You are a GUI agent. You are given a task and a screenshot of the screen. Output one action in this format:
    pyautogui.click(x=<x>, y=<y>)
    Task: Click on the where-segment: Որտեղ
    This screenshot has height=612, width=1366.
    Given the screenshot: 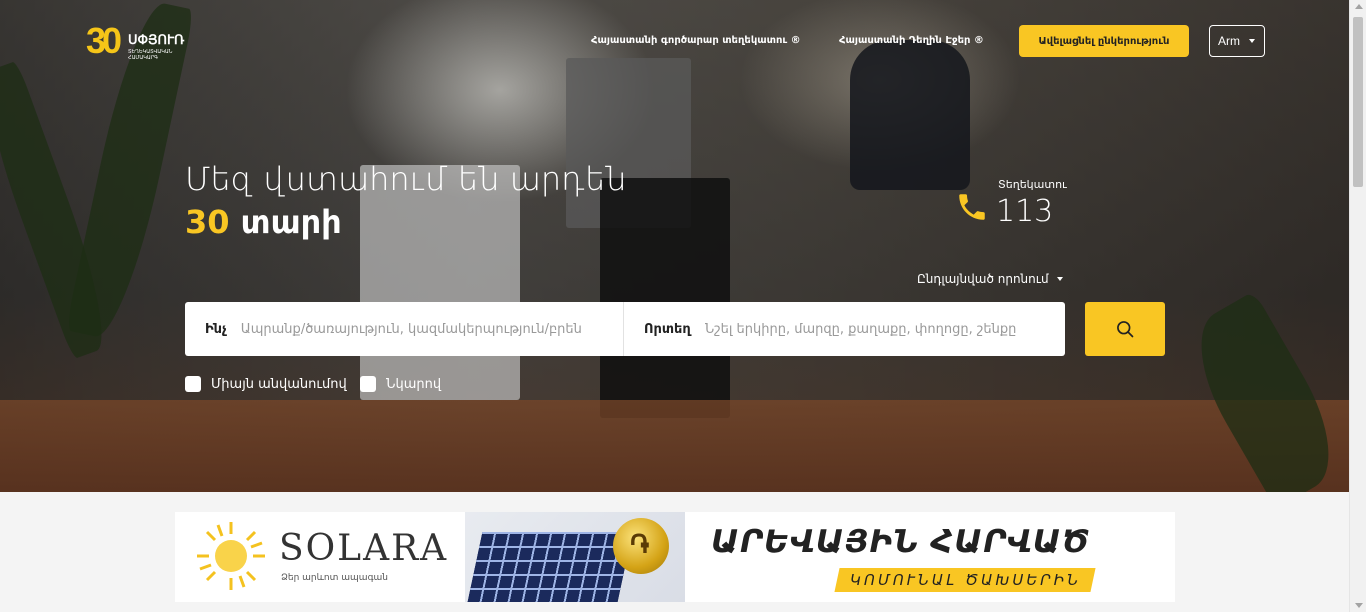 What is the action you would take?
    pyautogui.click(x=844, y=329)
    